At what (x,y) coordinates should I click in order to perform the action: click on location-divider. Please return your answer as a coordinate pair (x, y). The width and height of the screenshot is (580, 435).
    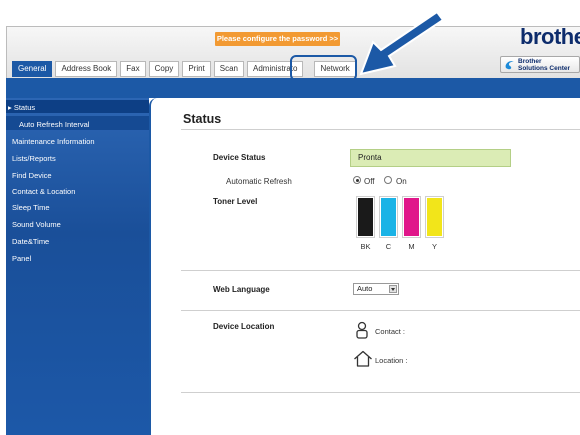
    Looking at the image, I should click on (380, 392).